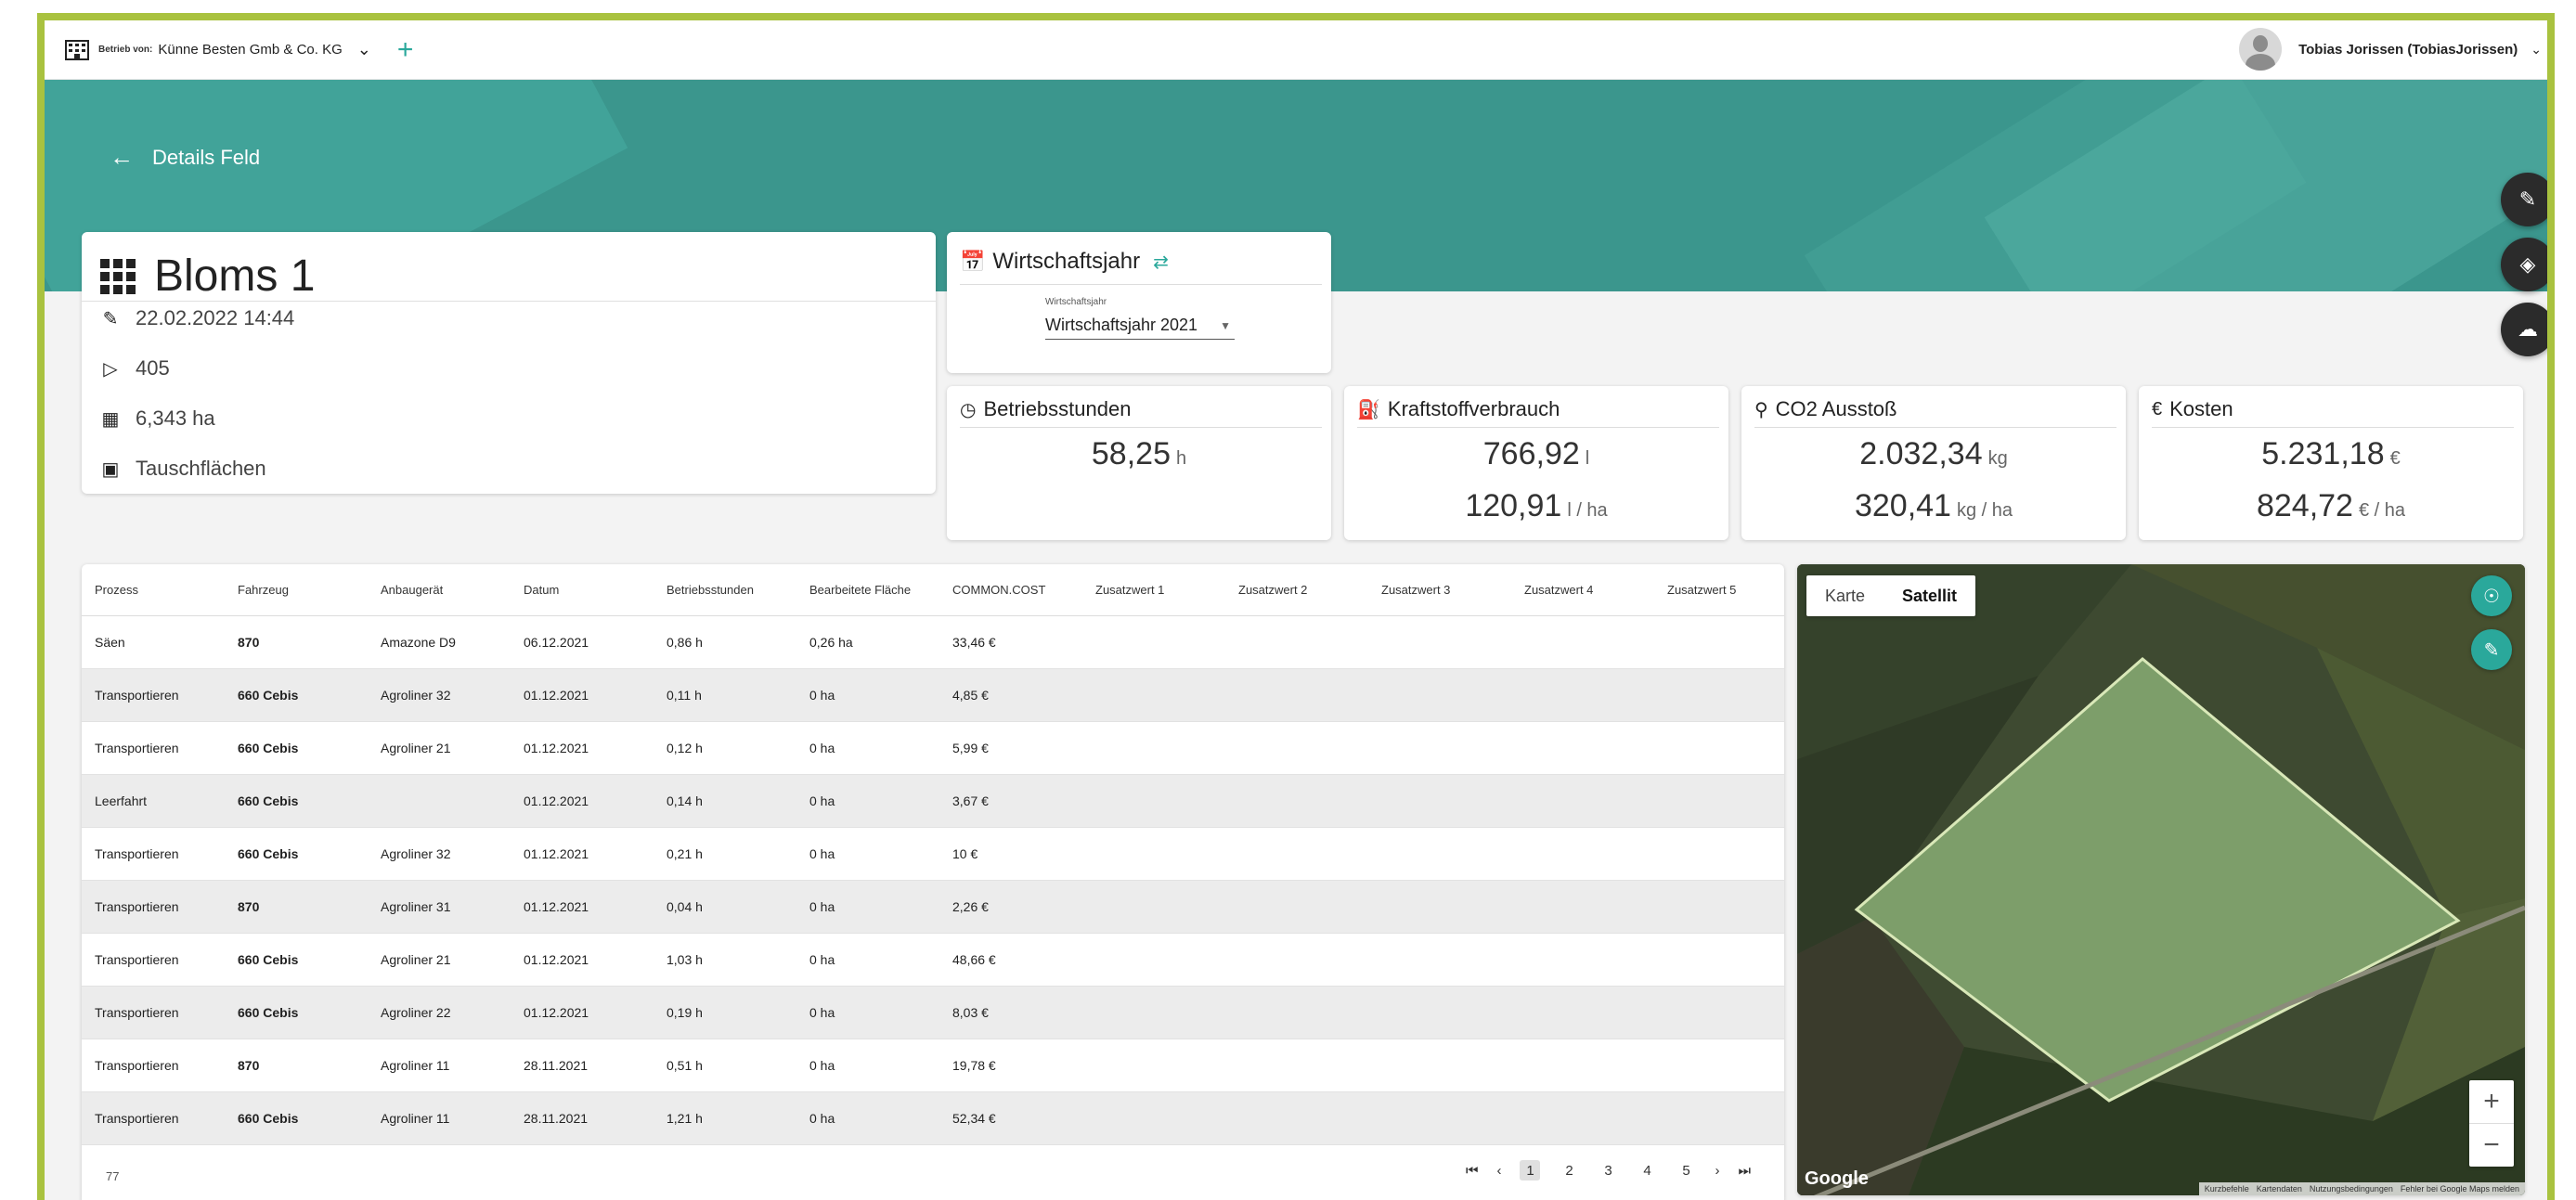 This screenshot has width=2576, height=1200. I want to click on metric-card-hours: ◷ Betriebsstunden 58,25 h, so click(1139, 463).